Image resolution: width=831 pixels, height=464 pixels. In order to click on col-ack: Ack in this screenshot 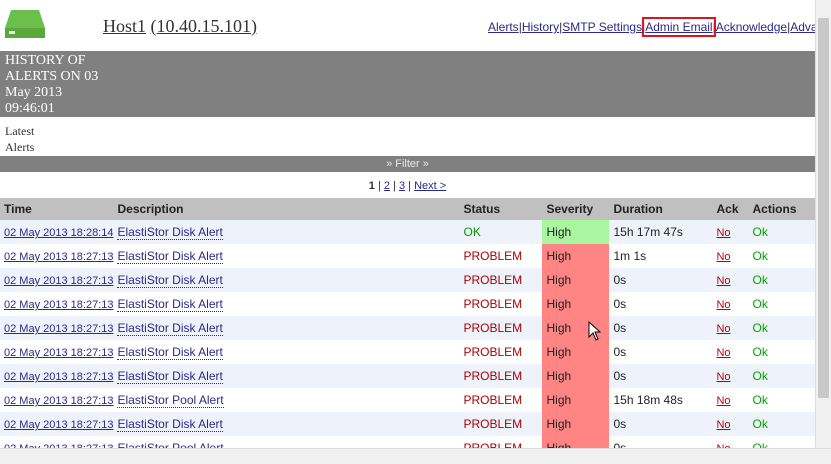, I will do `click(730, 209)`.